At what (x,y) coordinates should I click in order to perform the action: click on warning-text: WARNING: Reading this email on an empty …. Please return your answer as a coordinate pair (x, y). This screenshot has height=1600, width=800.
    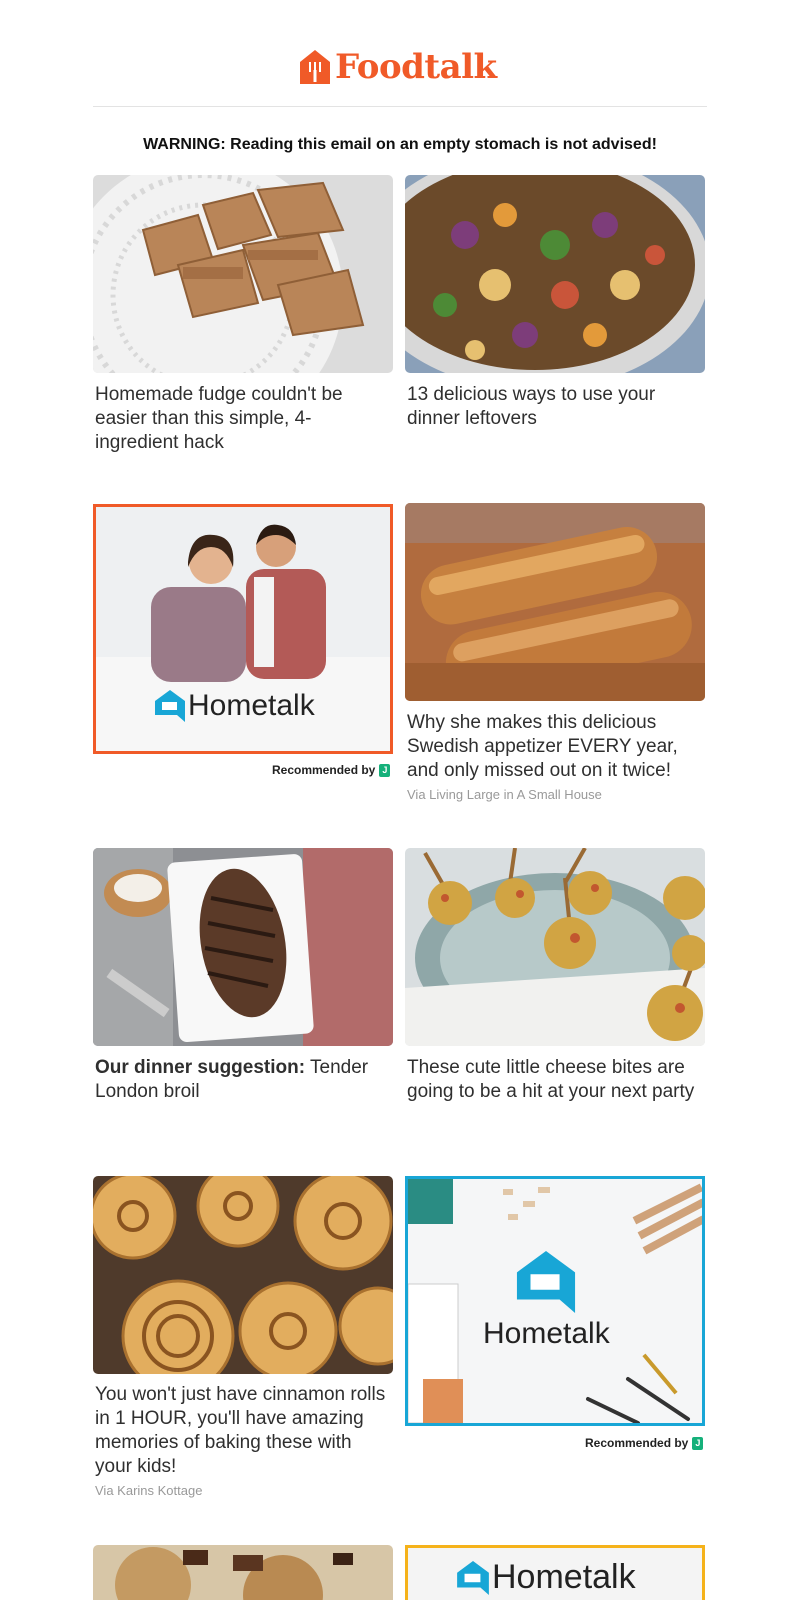
    Looking at the image, I should click on (400, 144).